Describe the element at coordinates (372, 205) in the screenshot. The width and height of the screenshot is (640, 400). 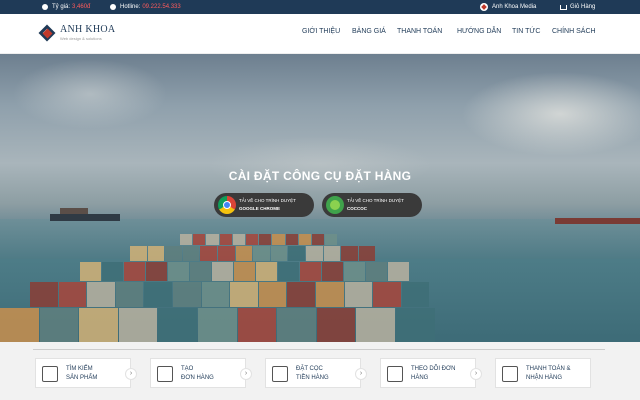
I see `download-coccoc-button: TẢI VỀ CHO TRÌNH DUYỆT COCCOC` at that location.